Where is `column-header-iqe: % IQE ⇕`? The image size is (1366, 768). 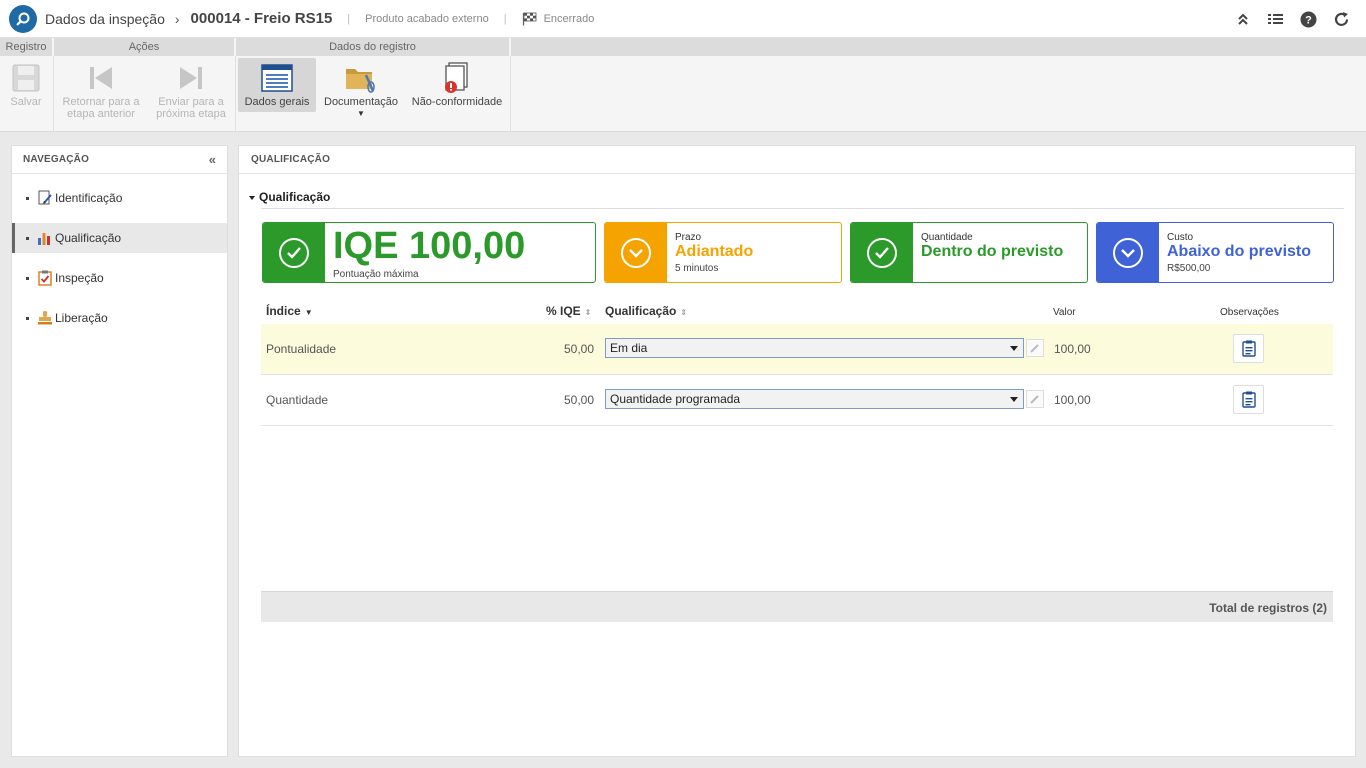
column-header-iqe: % IQE ⇕ is located at coordinates (568, 311).